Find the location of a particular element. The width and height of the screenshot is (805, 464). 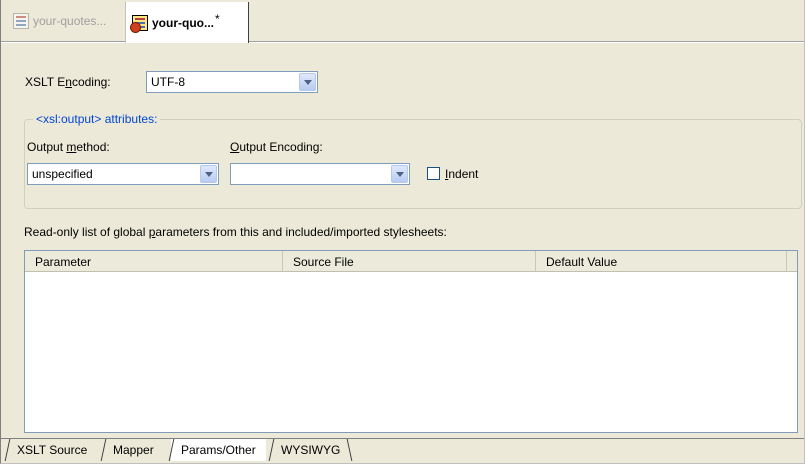

indent-label: Indent is located at coordinates (461, 174).